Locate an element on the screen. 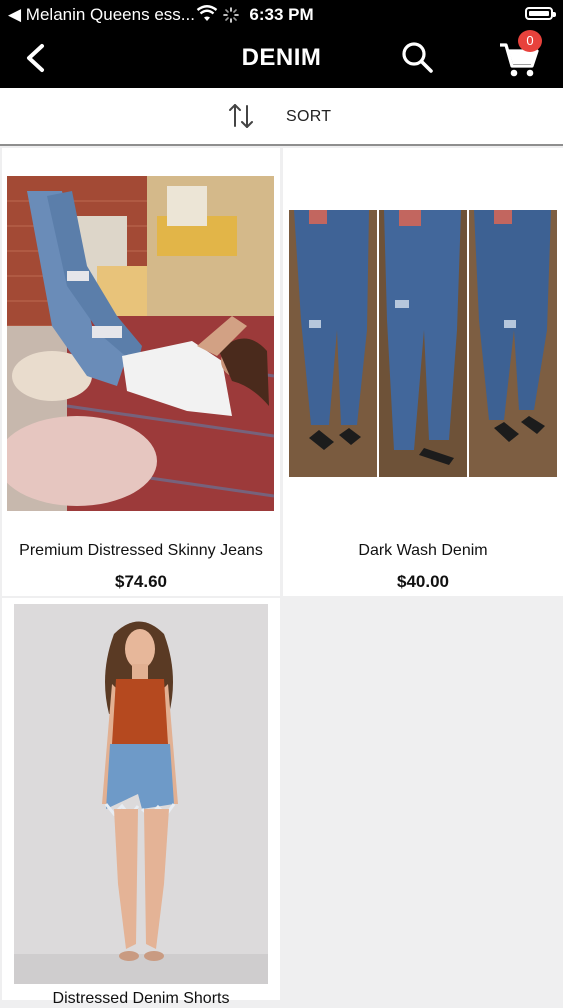  product-name: Premium Distressed Skinny Jeans is located at coordinates (141, 550).